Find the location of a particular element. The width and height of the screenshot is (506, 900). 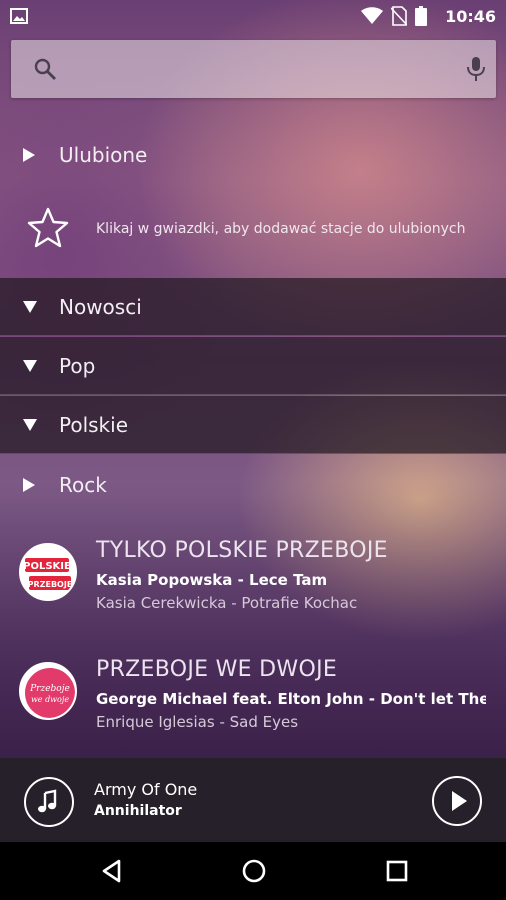

section-favorites: Ulubione is located at coordinates (253, 155).